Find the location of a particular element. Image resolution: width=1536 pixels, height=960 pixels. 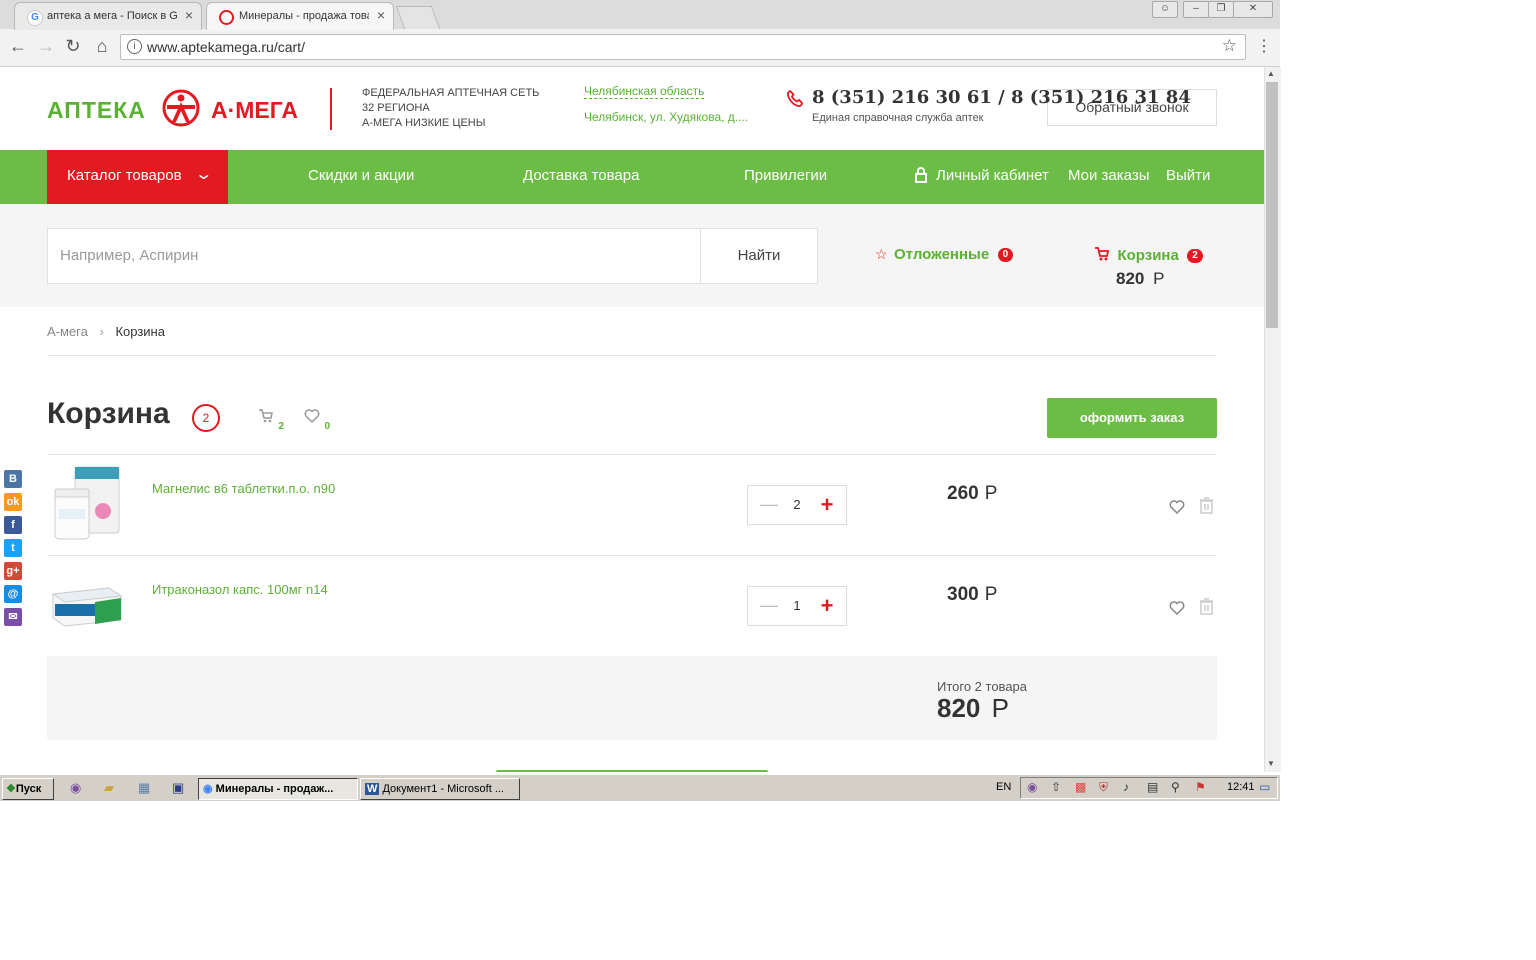

price-currency: Р is located at coordinates (991, 594).